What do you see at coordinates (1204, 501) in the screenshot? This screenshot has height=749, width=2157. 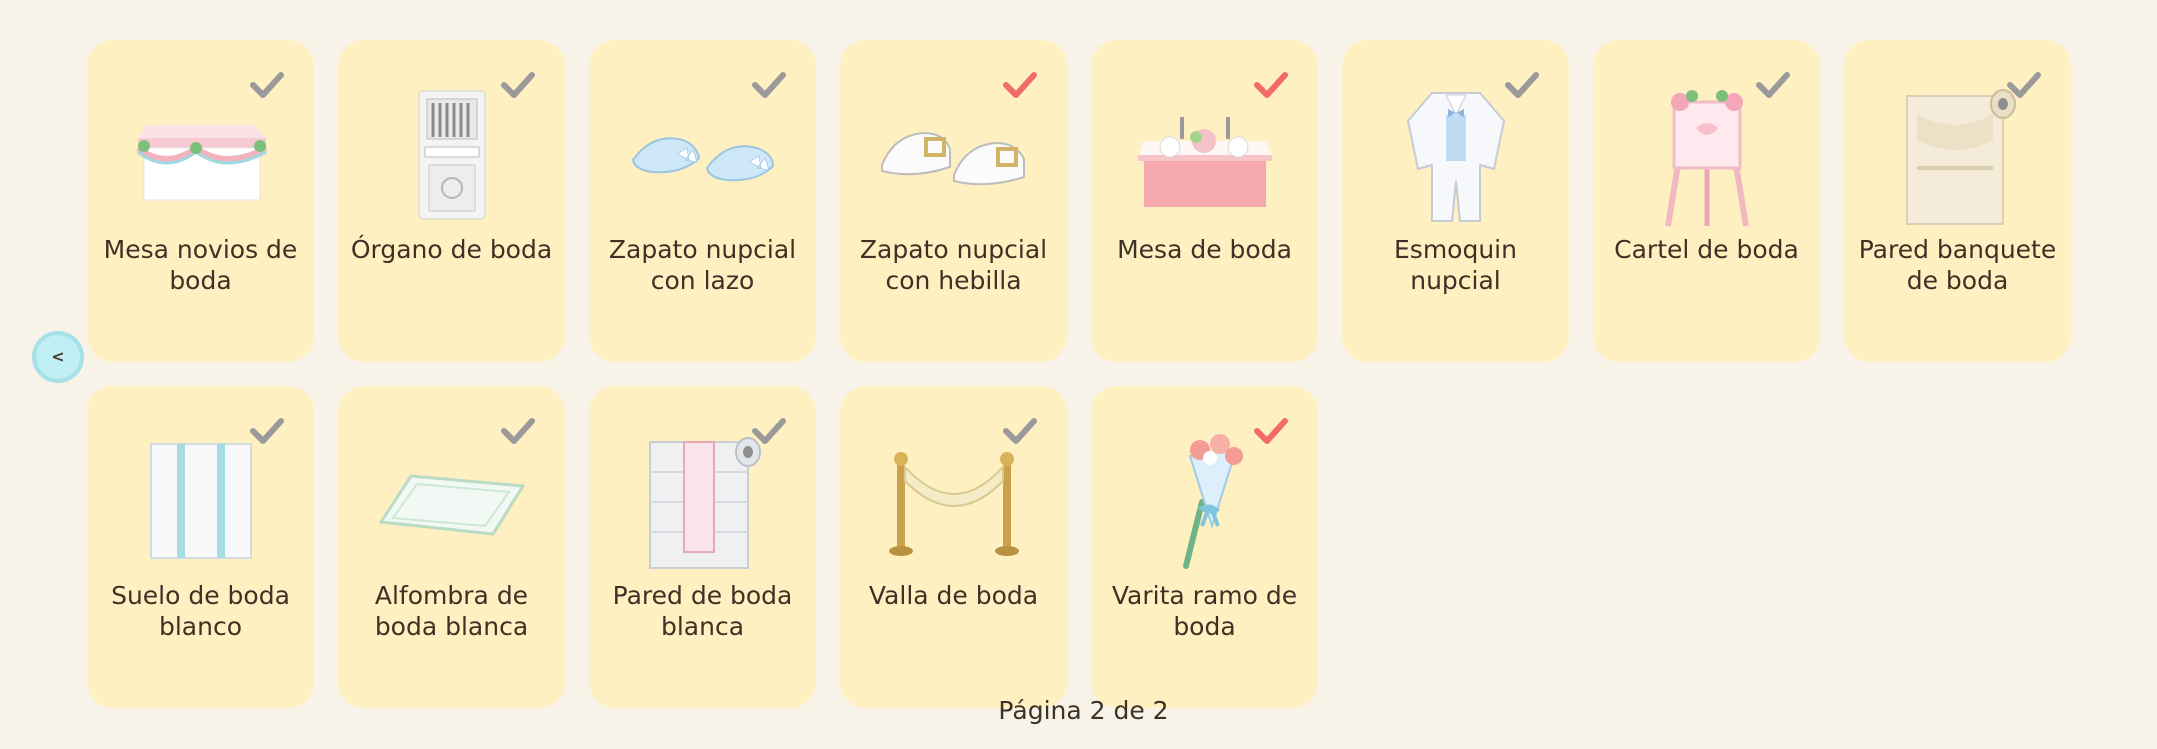 I see `bouquet-wand-icon` at bounding box center [1204, 501].